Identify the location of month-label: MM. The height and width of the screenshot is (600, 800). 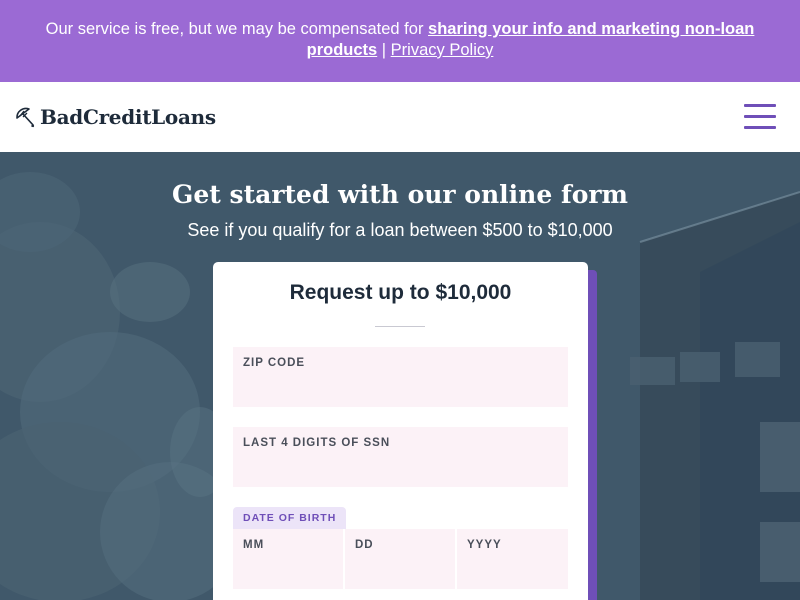
(254, 545).